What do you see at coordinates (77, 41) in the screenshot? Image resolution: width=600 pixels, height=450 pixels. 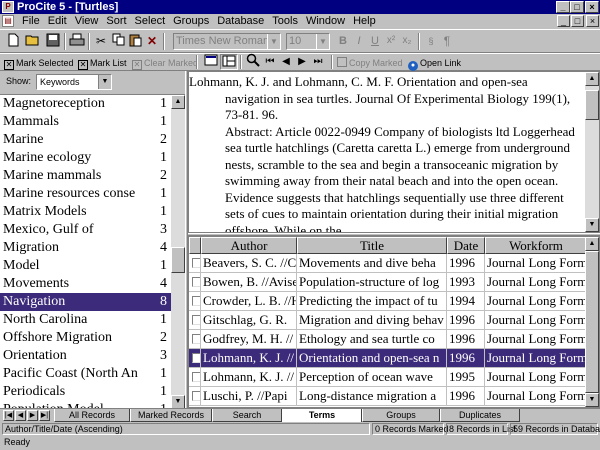 I see `print-icon` at bounding box center [77, 41].